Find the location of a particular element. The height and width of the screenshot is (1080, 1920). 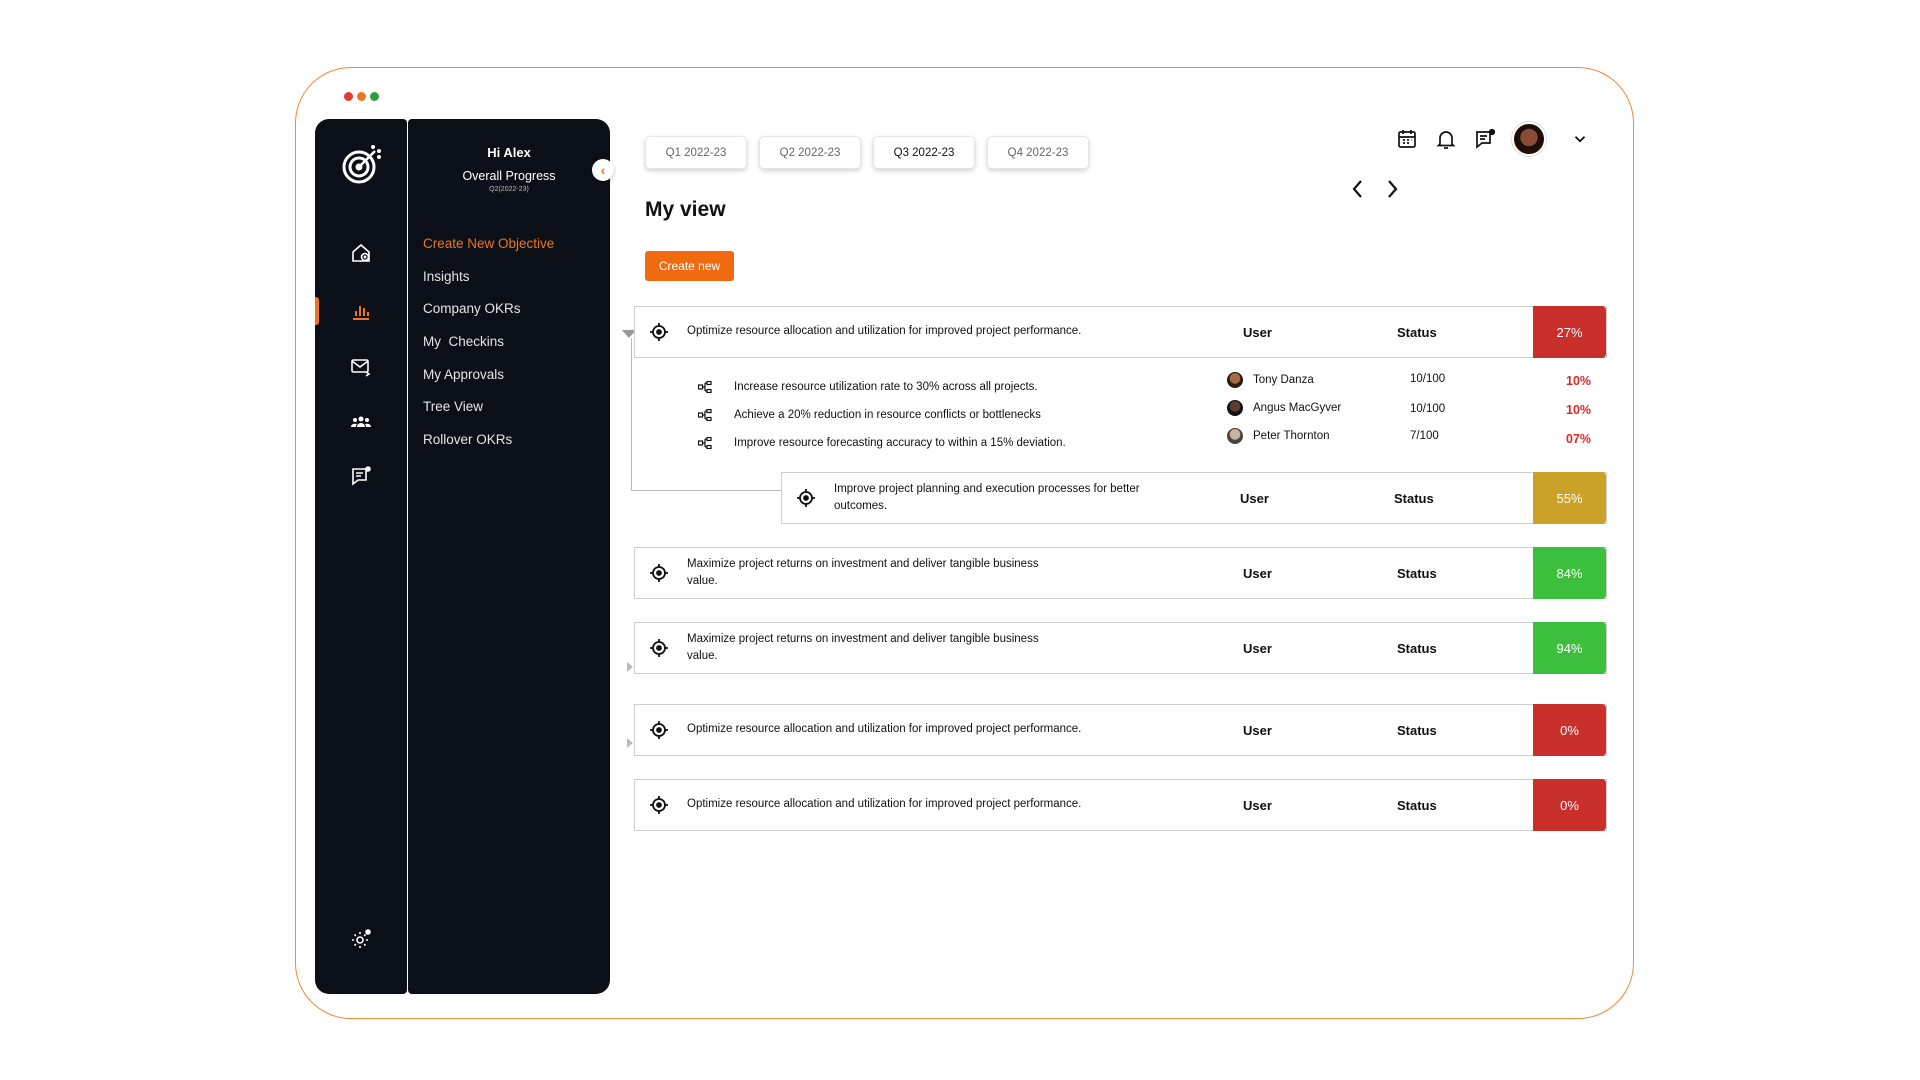

tab-q2: Q2 2022-23 is located at coordinates (810, 152).